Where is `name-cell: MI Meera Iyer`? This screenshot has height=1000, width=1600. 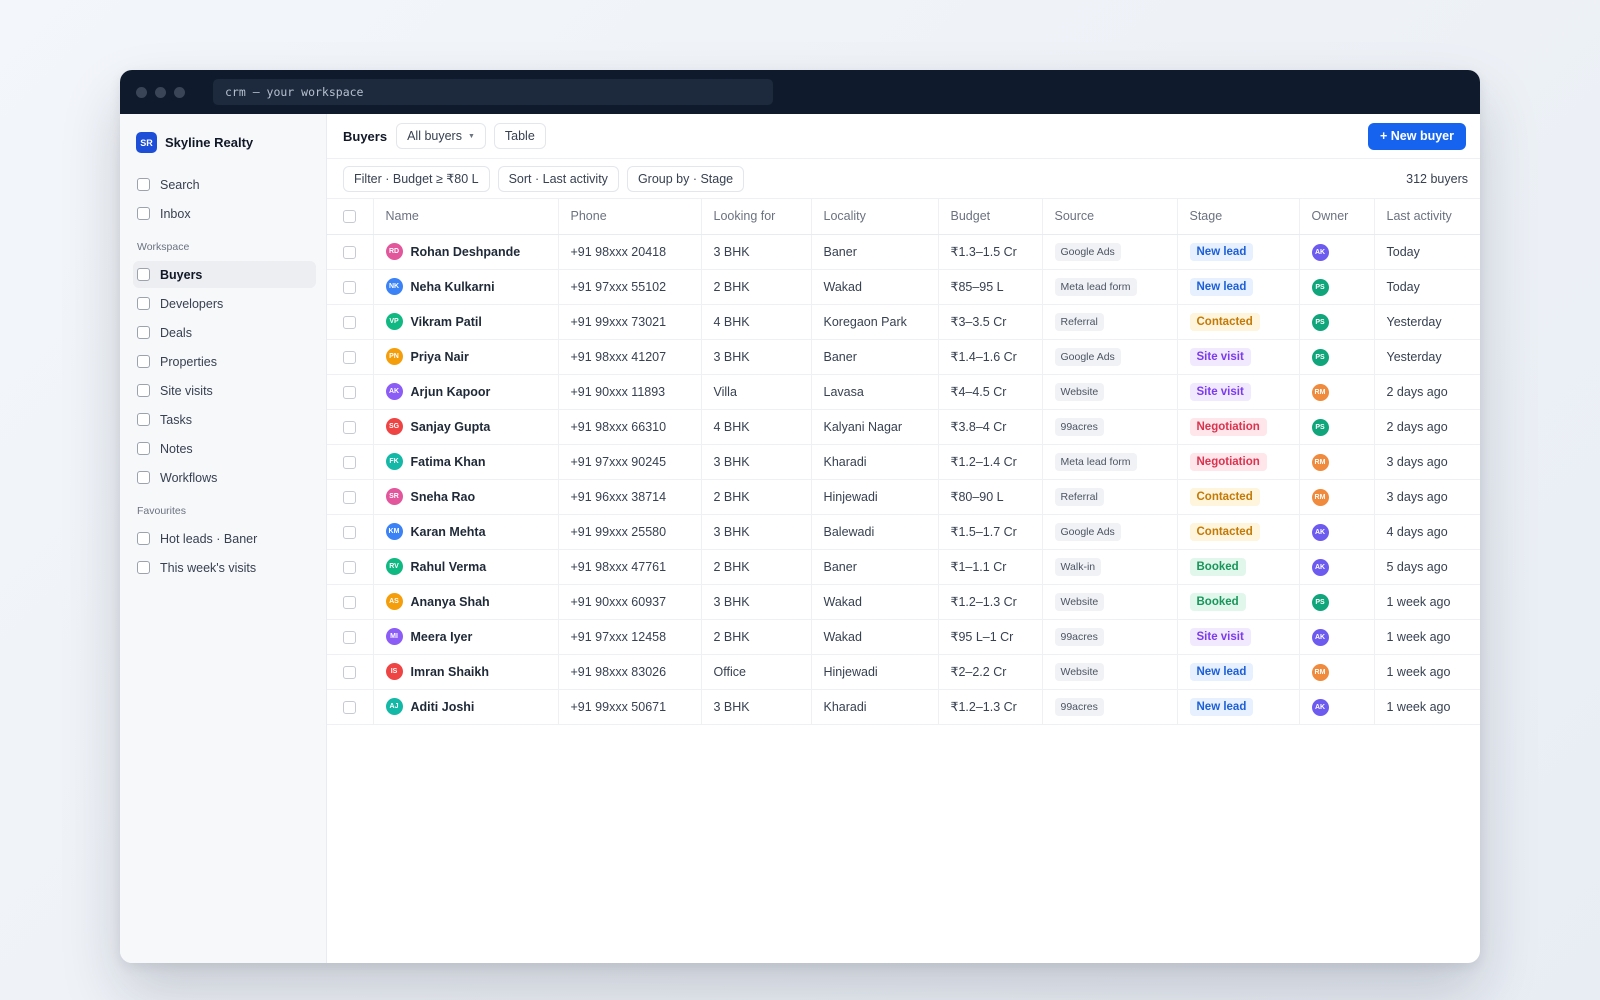 name-cell: MI Meera Iyer is located at coordinates (466, 637).